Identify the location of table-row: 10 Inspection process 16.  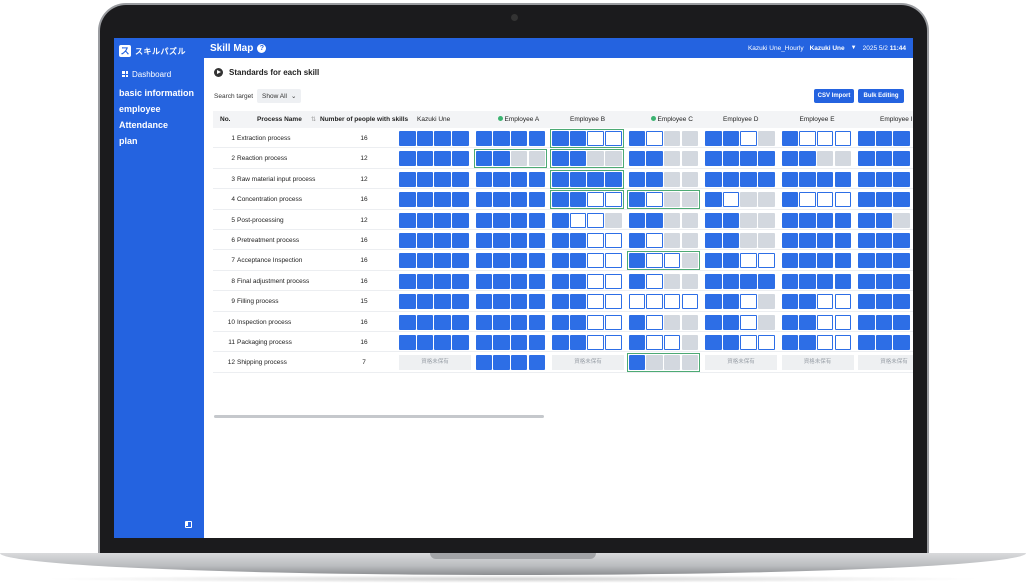
(563, 322).